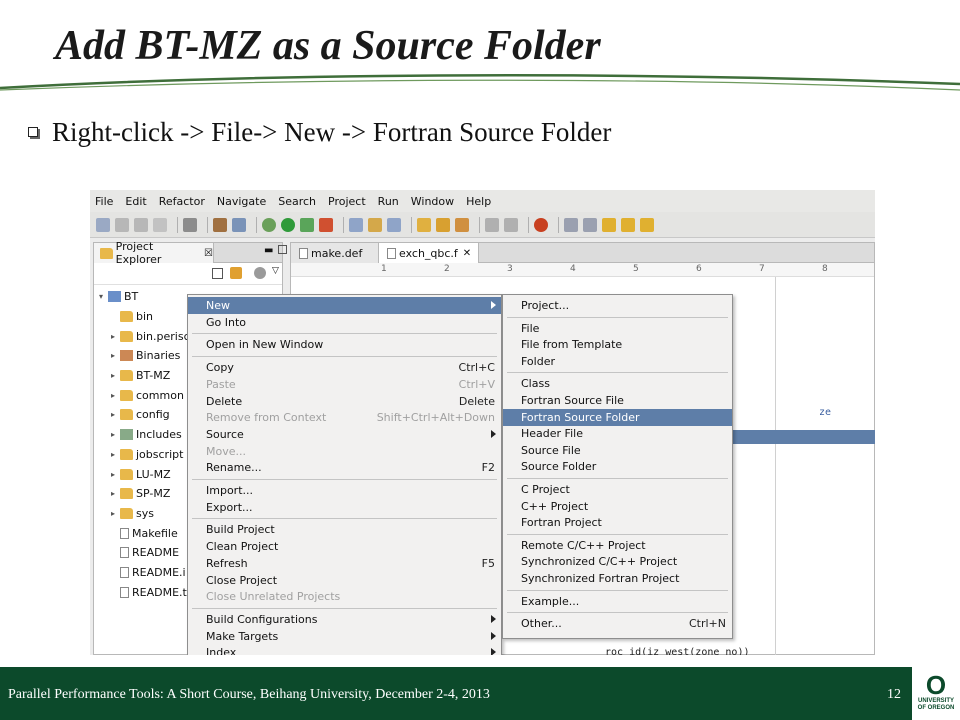 This screenshot has width=960, height=720. I want to click on close-icon: ✕, so click(467, 253).